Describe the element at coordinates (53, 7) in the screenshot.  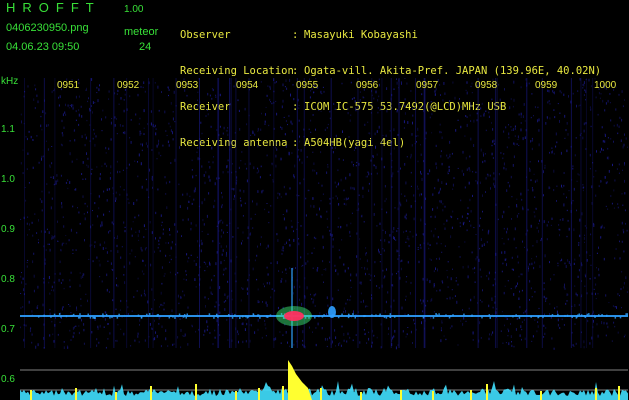
I see `app-title: HROFFT` at that location.